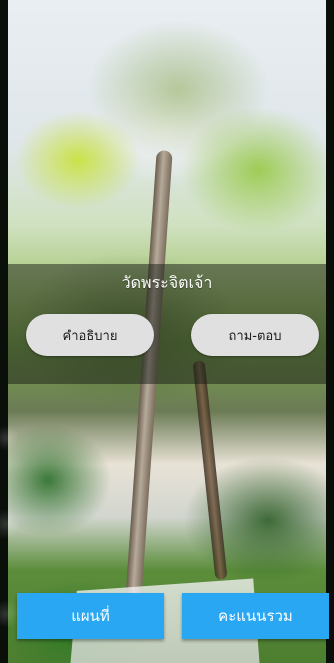  What do you see at coordinates (90, 335) in the screenshot?
I see `description-button: คำอธิบาย` at bounding box center [90, 335].